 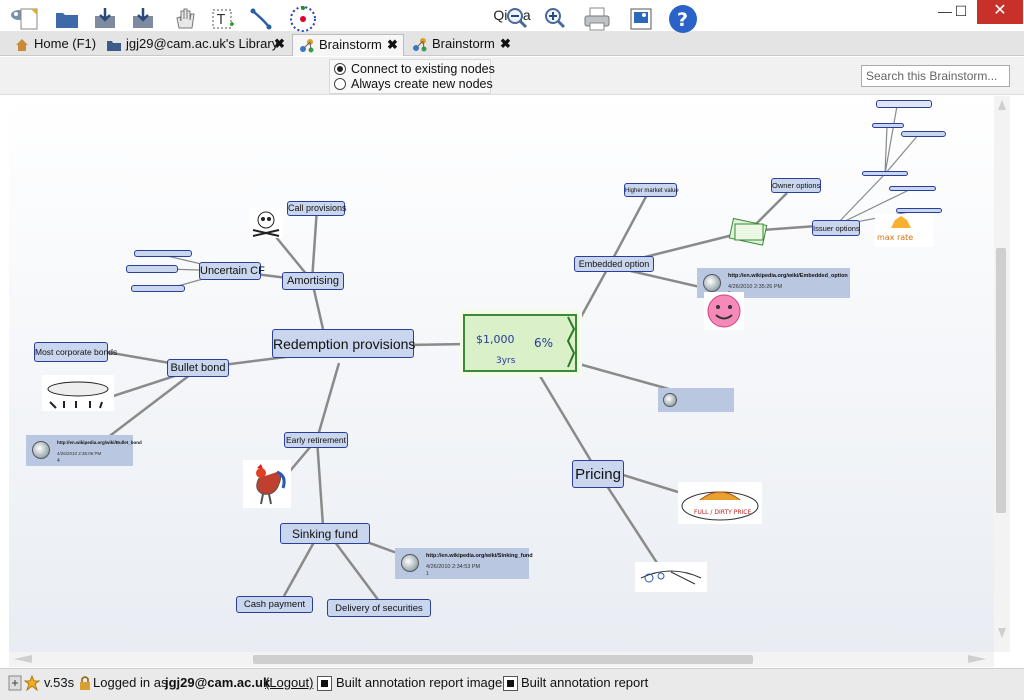 I want to click on wiki-card-date: 4/26/2010 2:35:26 PM, so click(x=755, y=287).